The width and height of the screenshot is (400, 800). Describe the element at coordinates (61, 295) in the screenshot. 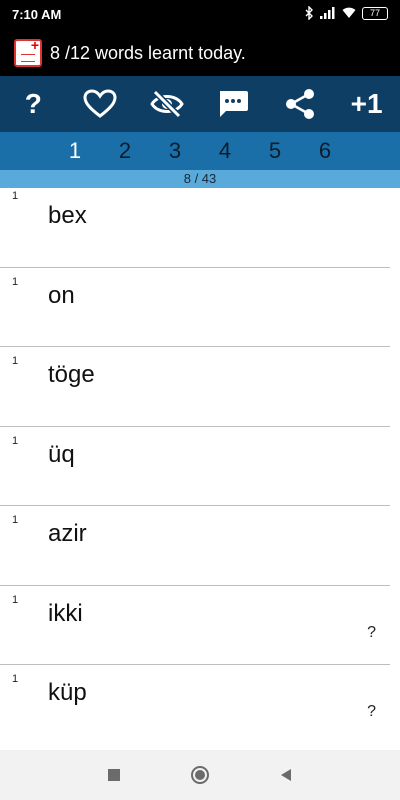

I see `word-text: on` at that location.